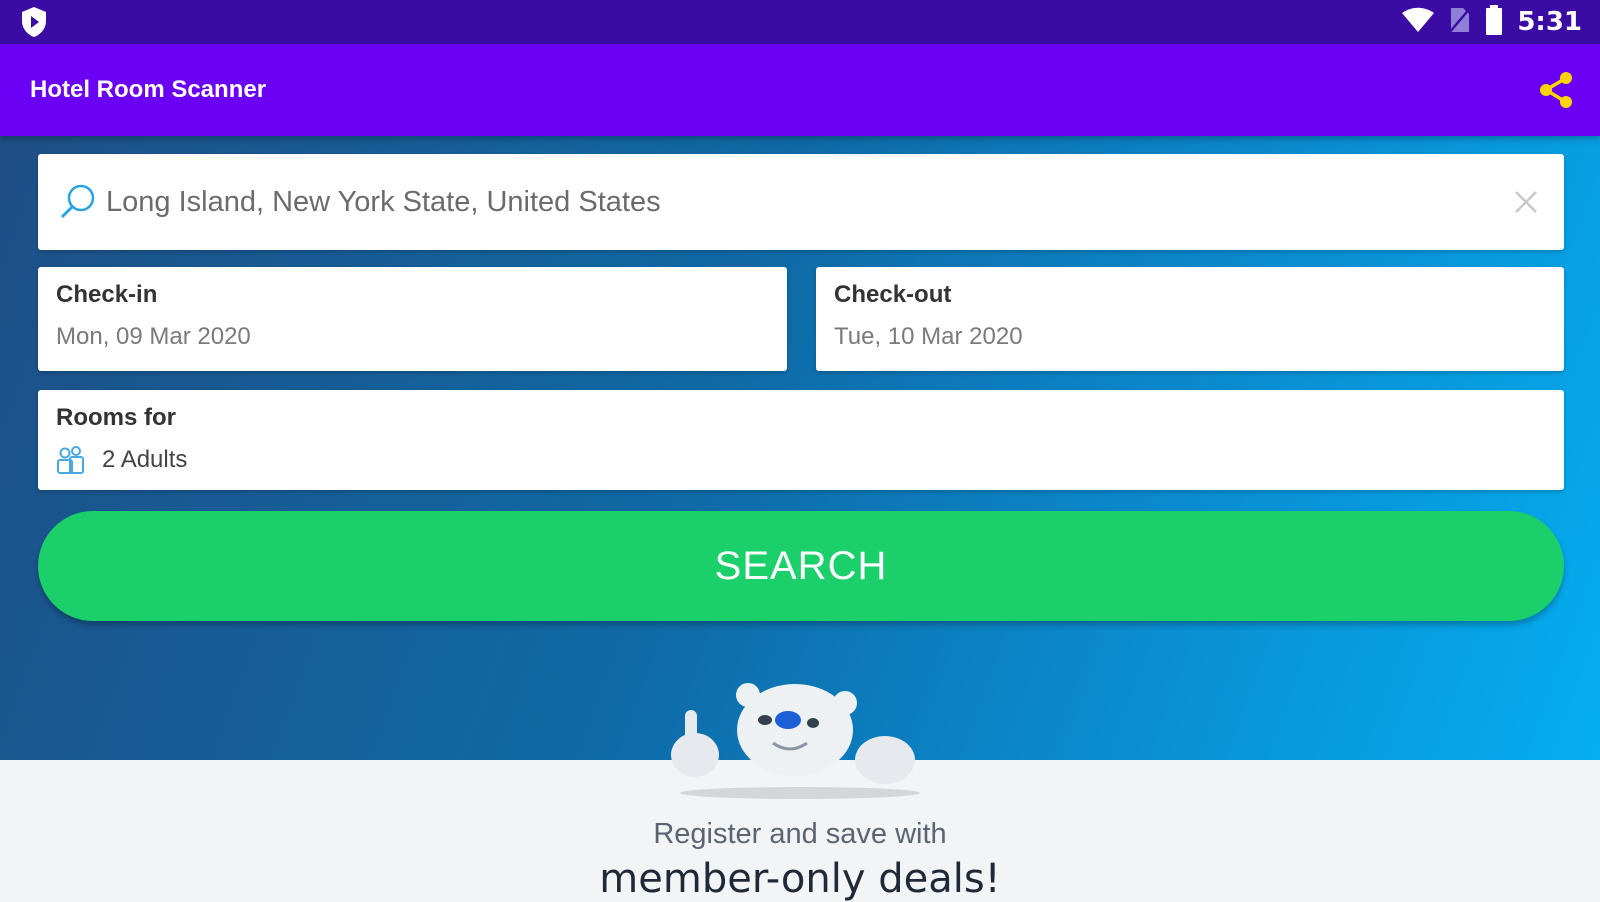 This screenshot has height=902, width=1600. What do you see at coordinates (148, 89) in the screenshot?
I see `app-title: Hotel Room Scanner` at bounding box center [148, 89].